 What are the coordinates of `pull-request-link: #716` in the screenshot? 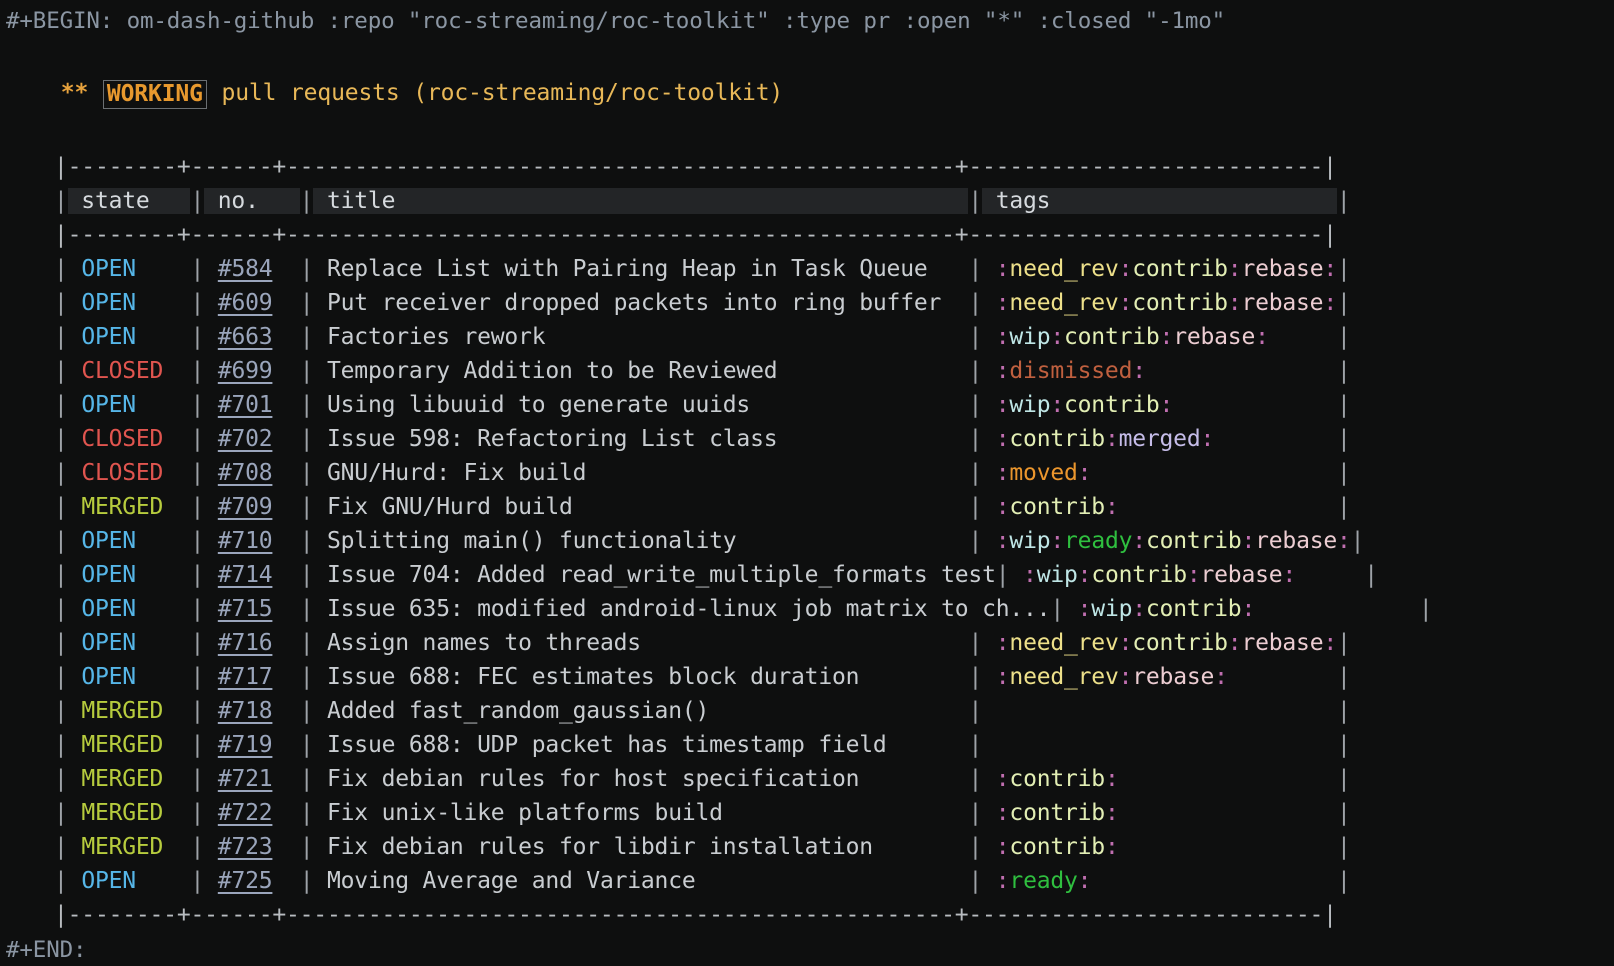 It's located at (245, 643).